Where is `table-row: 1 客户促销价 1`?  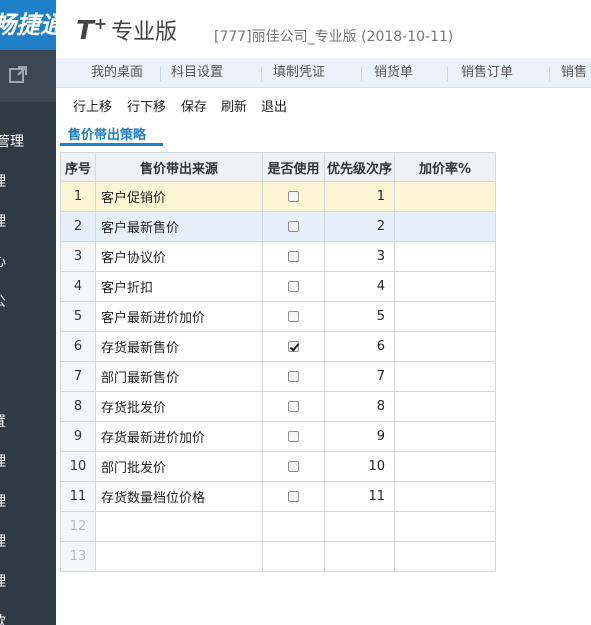 table-row: 1 客户促销价 1 is located at coordinates (278, 196).